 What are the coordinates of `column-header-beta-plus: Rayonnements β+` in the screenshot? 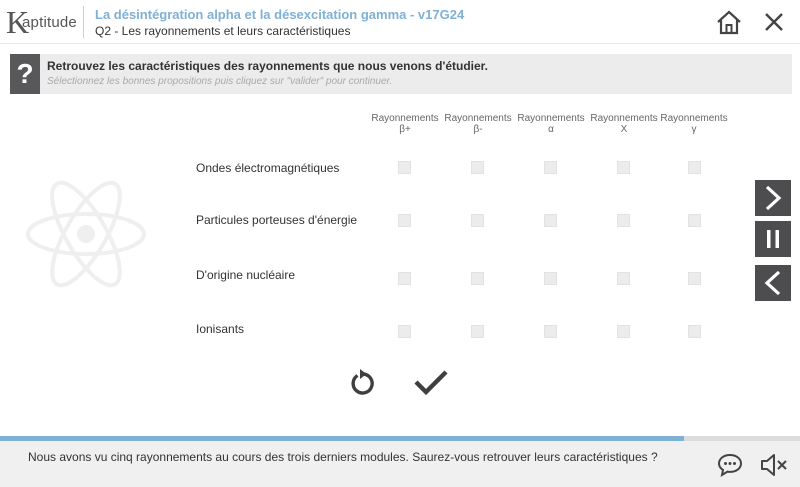 It's located at (405, 124).